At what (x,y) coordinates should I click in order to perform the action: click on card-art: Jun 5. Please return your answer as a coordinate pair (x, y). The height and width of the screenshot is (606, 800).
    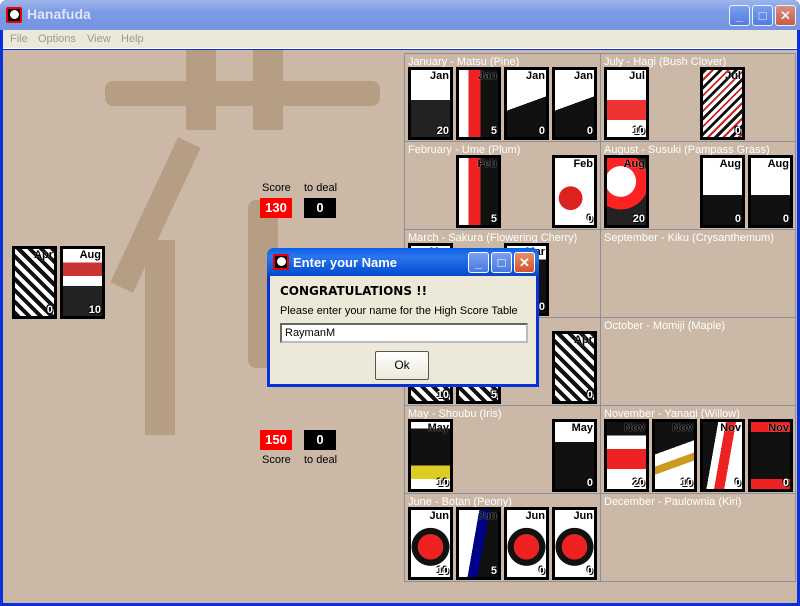
    Looking at the image, I should click on (478, 543).